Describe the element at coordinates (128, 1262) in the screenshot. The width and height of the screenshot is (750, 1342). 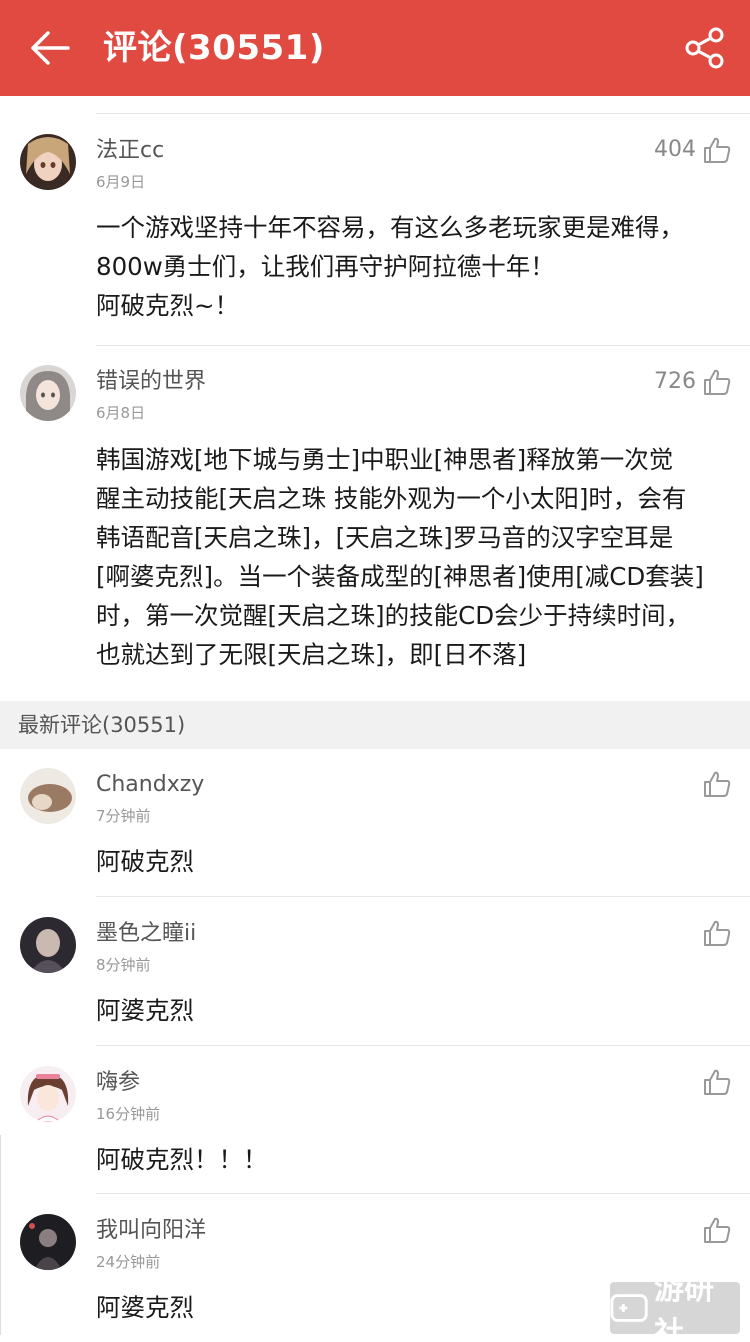
I see `comment-time: 24分钟前` at that location.